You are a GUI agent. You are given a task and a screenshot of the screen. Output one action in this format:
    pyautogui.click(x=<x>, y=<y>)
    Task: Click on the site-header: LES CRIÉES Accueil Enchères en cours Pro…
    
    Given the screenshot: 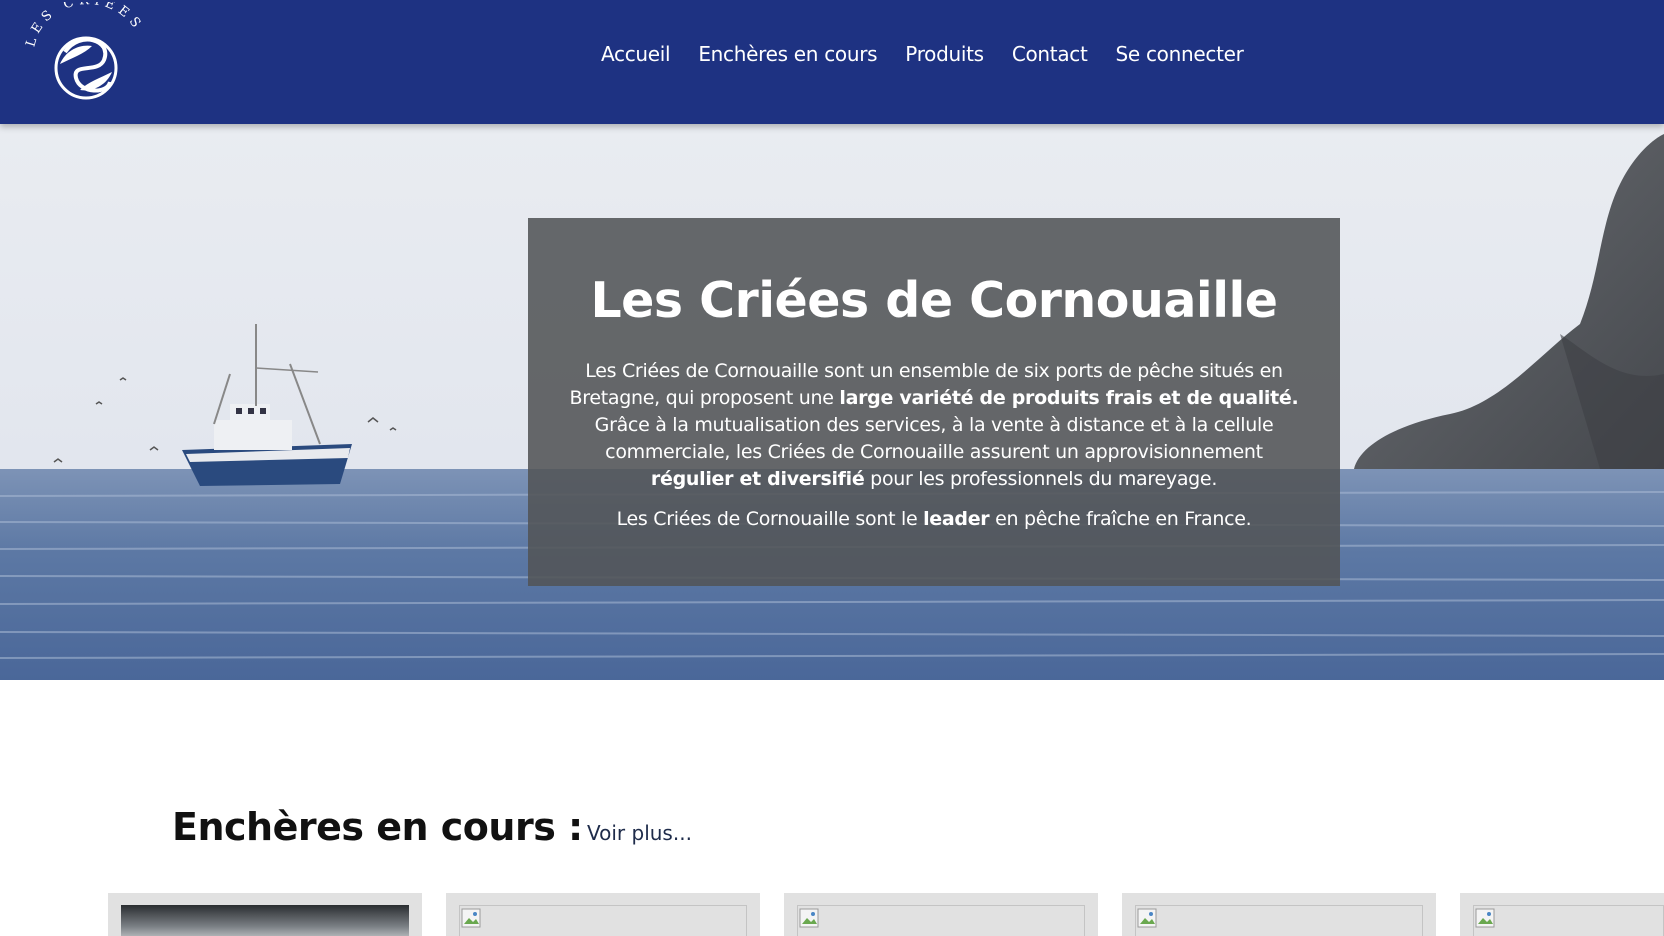 What is the action you would take?
    pyautogui.click(x=832, y=62)
    